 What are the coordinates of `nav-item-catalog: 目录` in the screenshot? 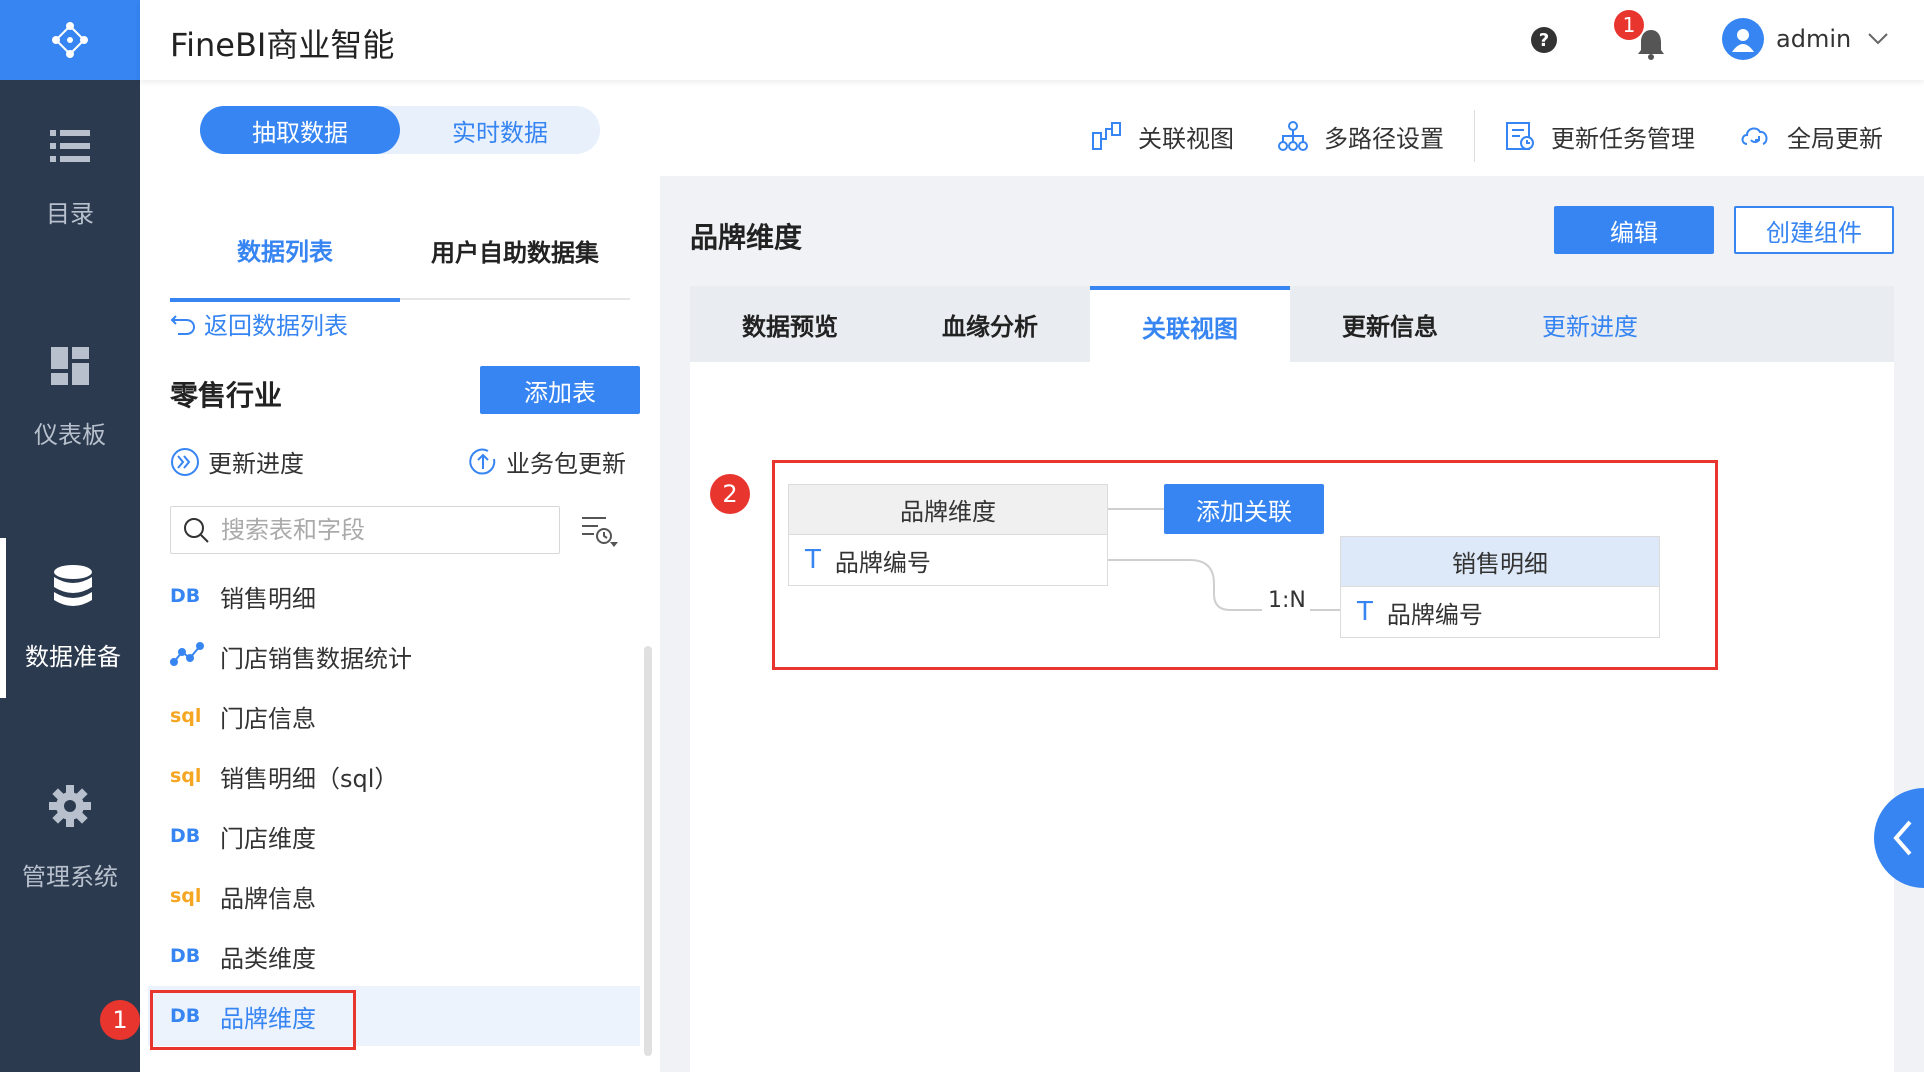 It's located at (70, 178).